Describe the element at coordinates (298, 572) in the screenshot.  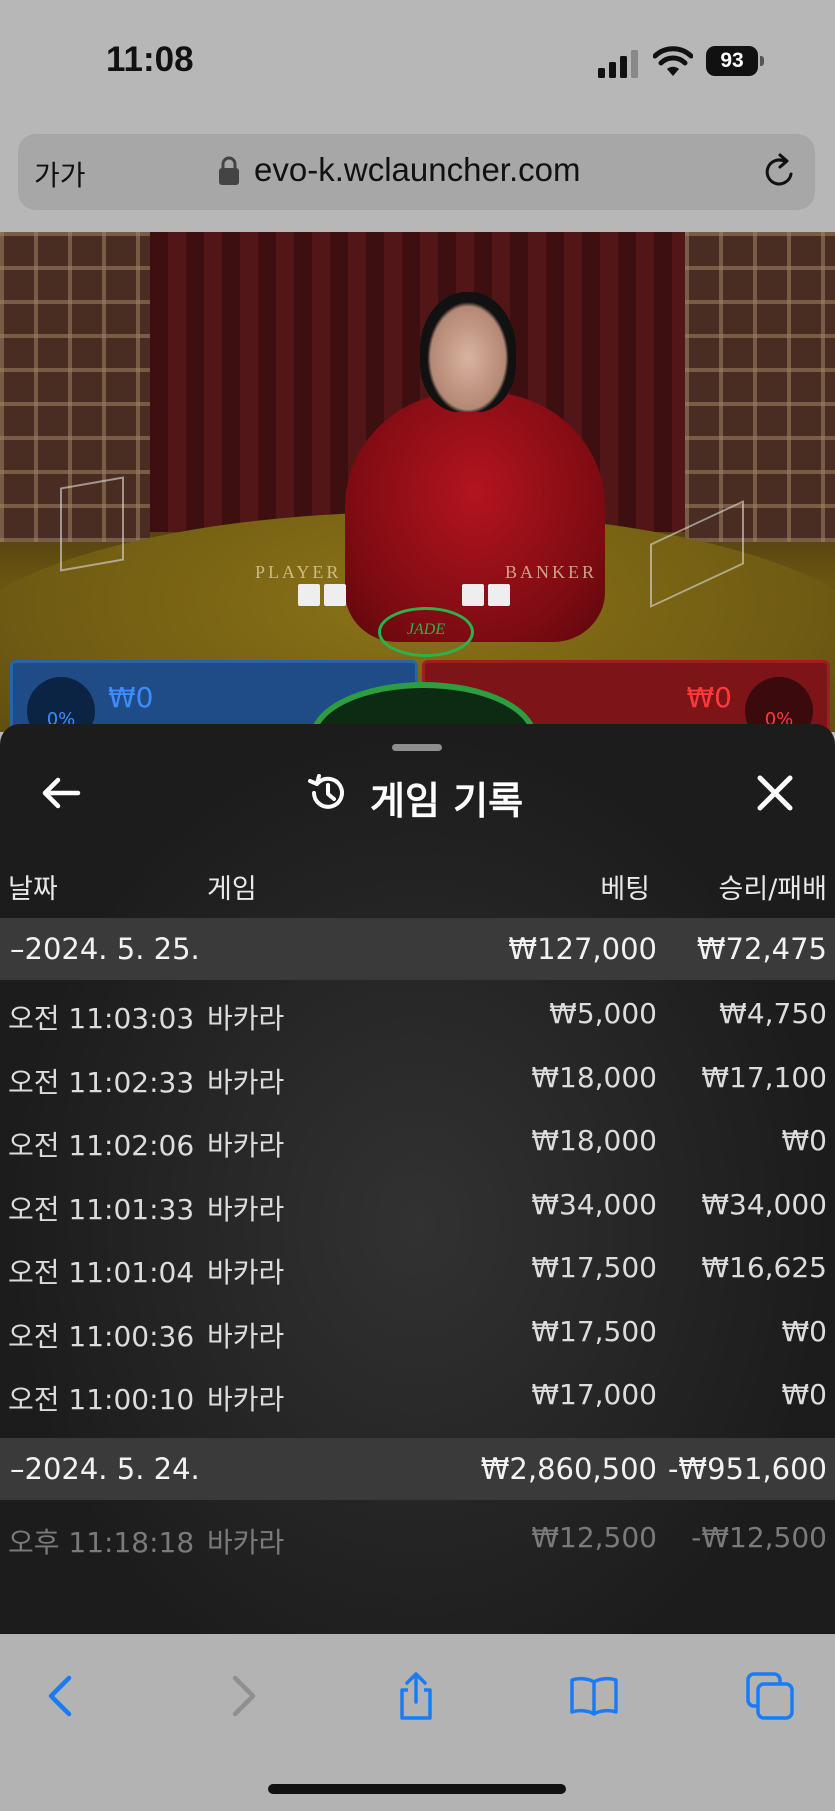
I see `player-felt-label: PLAYER` at that location.